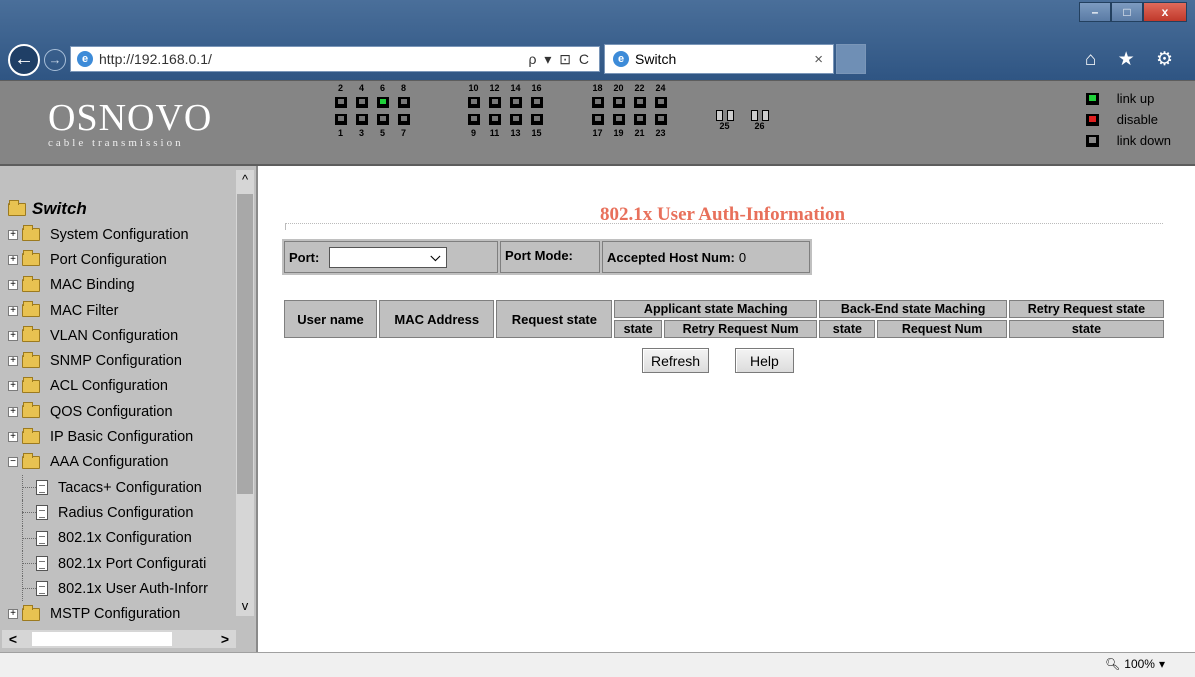  I want to click on port-8-icon, so click(403, 102).